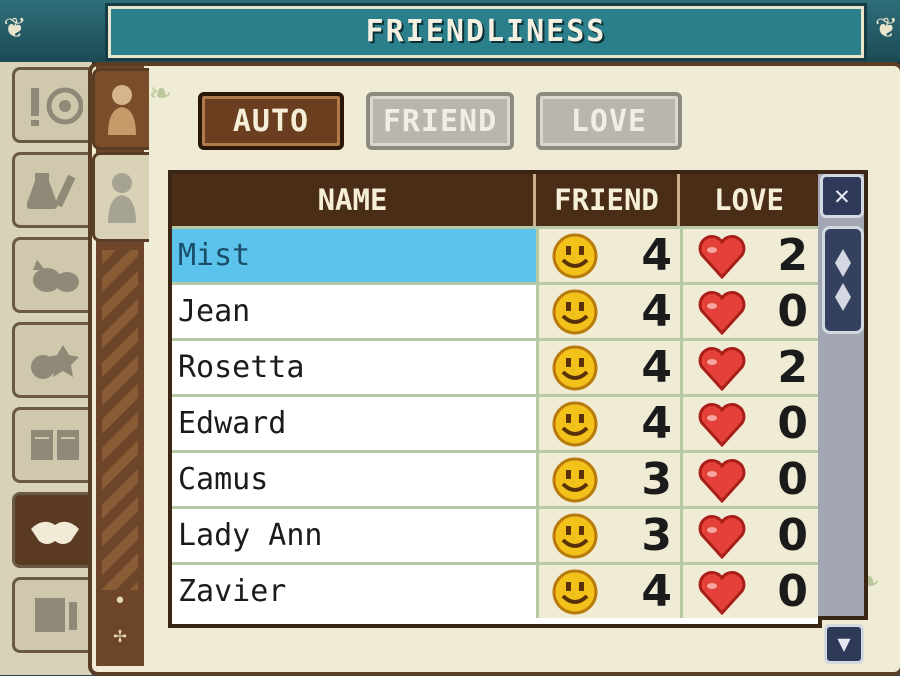 This screenshot has width=900, height=676. I want to click on table-row: Zavier 4 0, so click(495, 590).